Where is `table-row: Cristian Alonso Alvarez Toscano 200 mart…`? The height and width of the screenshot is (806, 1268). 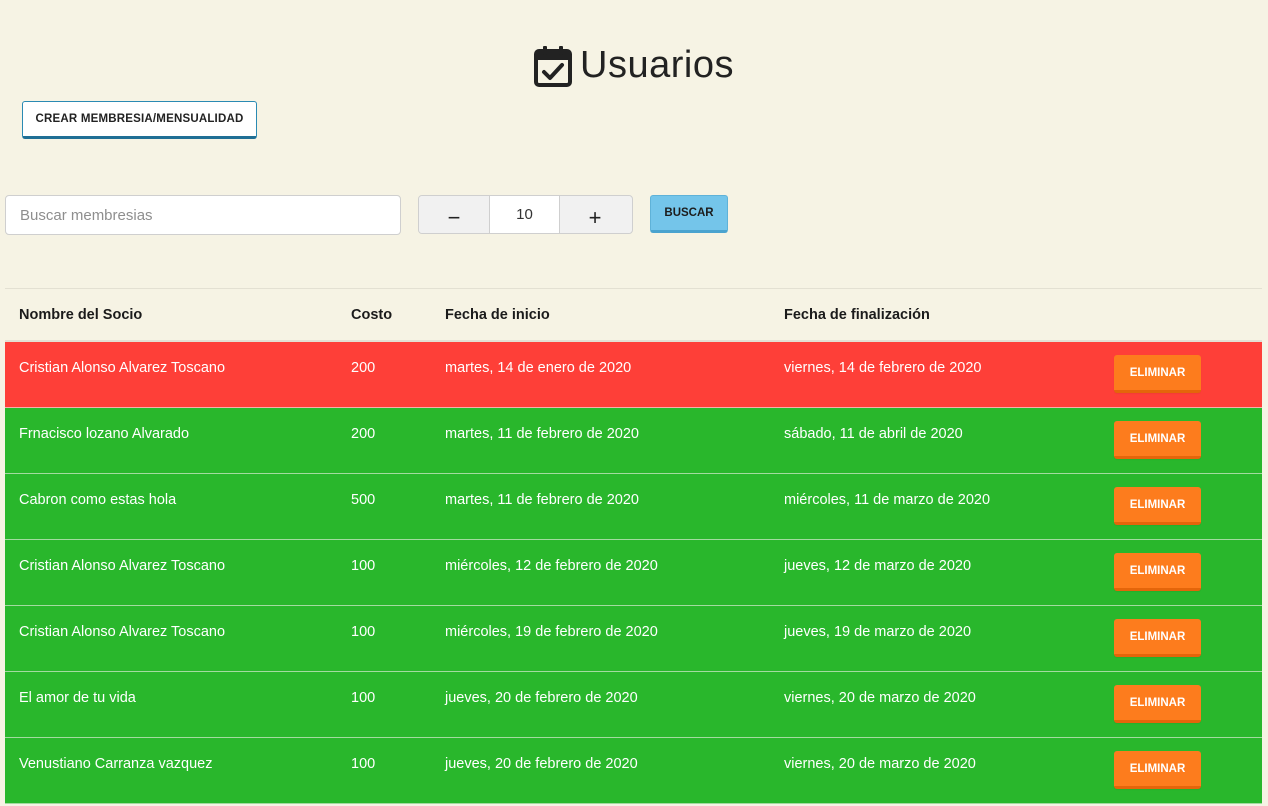 table-row: Cristian Alonso Alvarez Toscano 200 mart… is located at coordinates (633, 375).